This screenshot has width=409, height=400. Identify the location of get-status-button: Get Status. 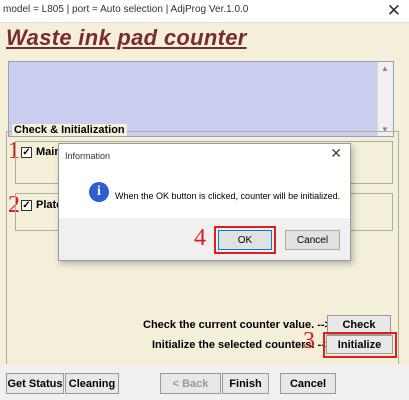
(35, 383).